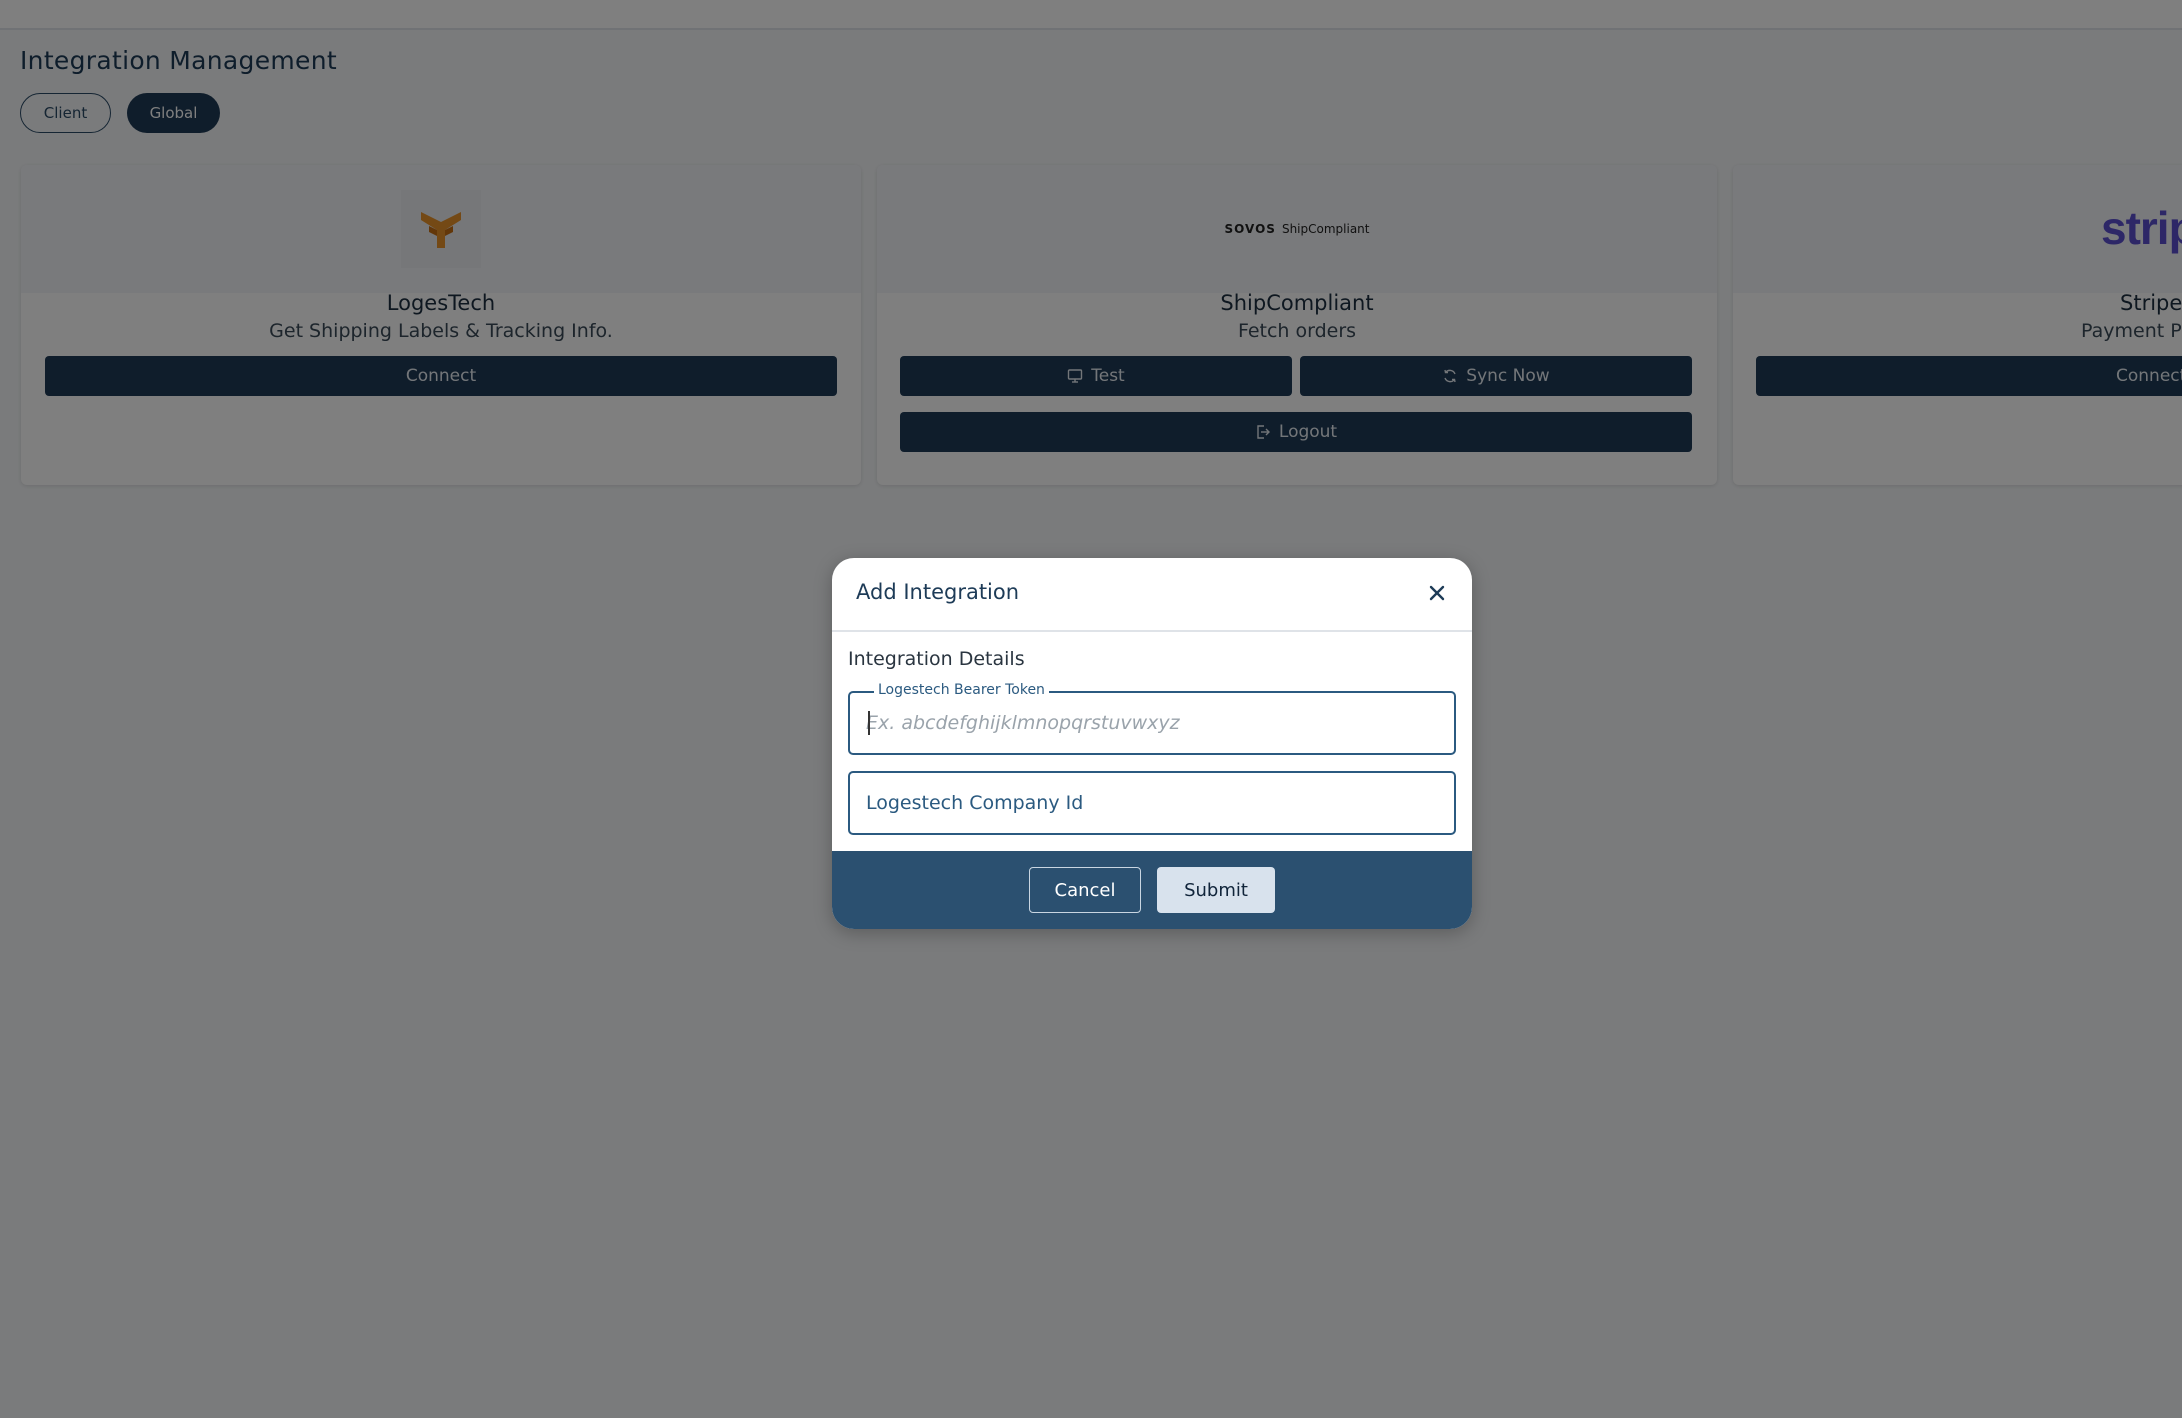 This screenshot has height=1418, width=2182. Describe the element at coordinates (1437, 593) in the screenshot. I see `close-icon` at that location.